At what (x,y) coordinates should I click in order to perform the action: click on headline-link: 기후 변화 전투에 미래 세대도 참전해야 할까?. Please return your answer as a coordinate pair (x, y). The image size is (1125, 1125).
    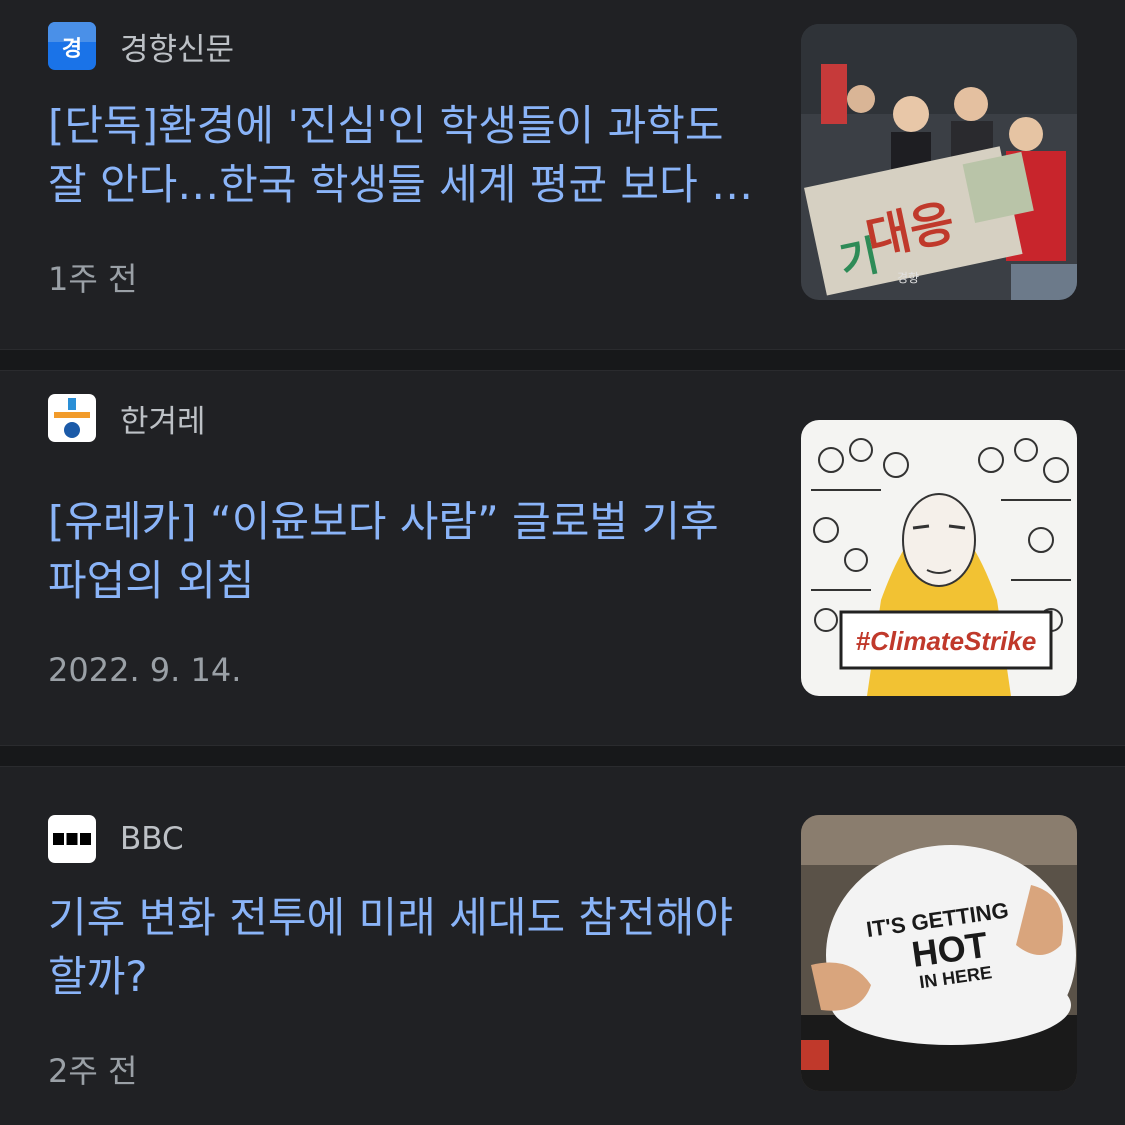
    Looking at the image, I should click on (403, 947).